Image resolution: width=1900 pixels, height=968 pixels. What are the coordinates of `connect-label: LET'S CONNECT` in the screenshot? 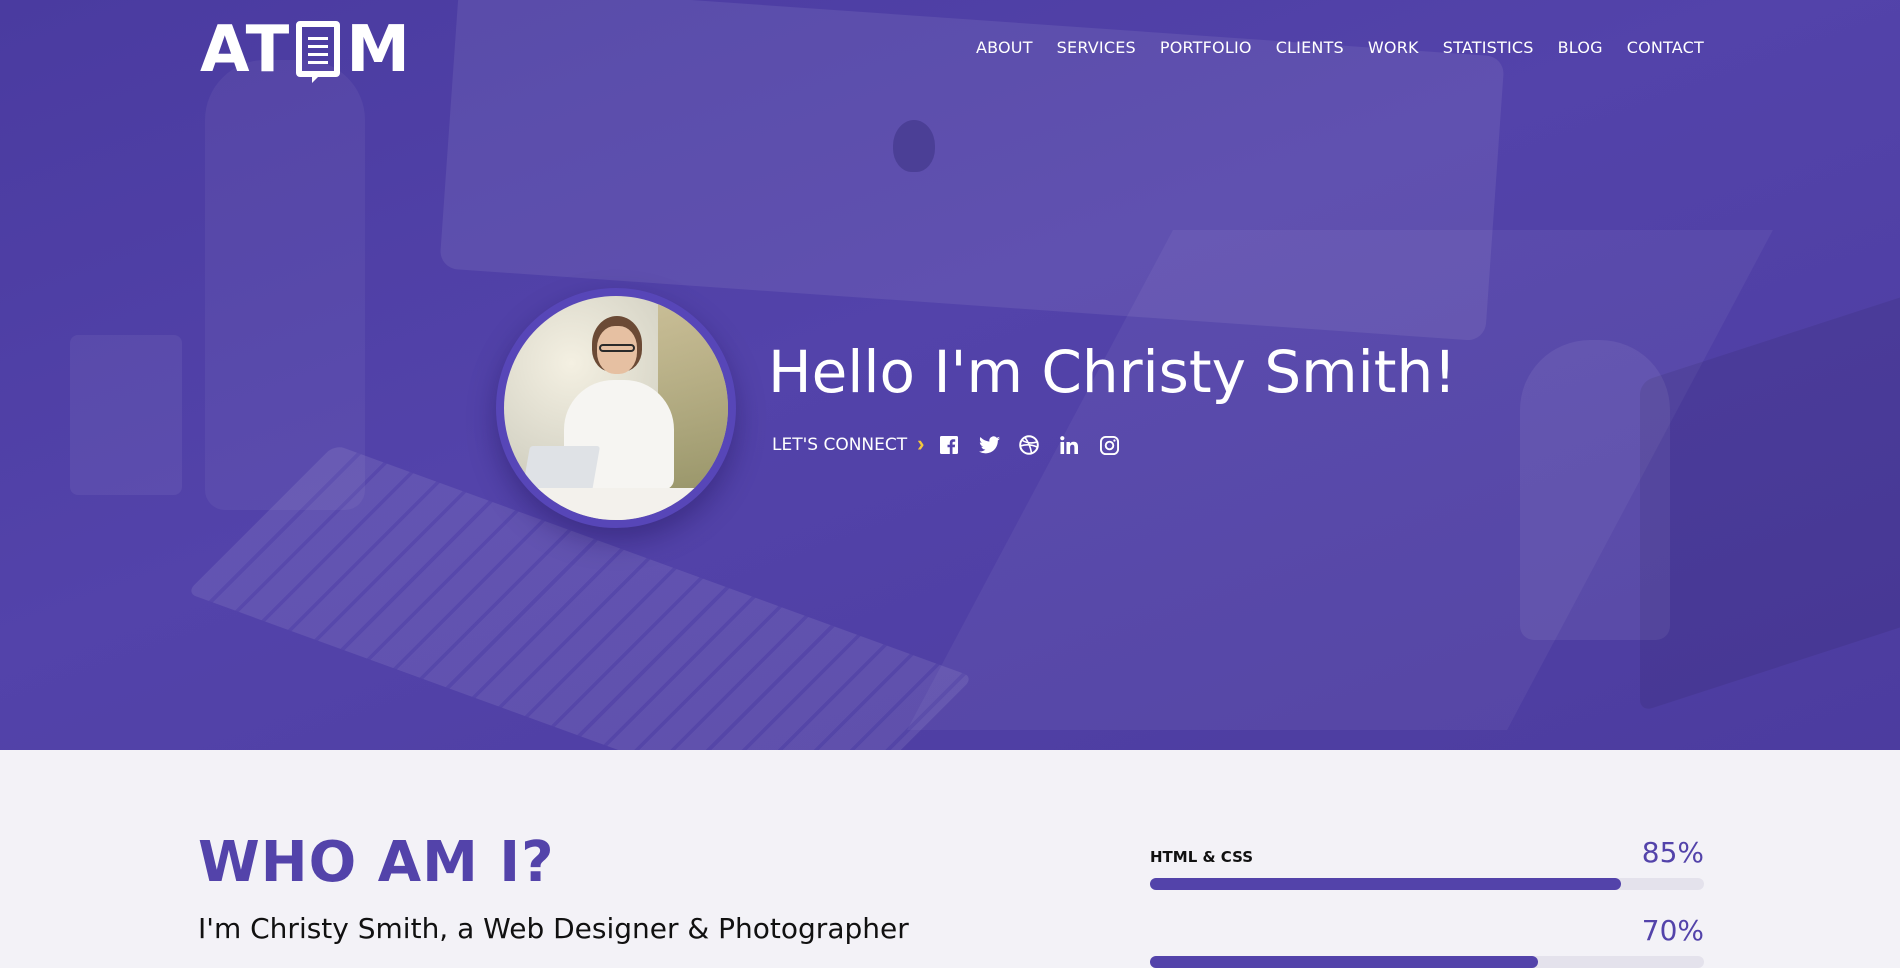 It's located at (840, 445).